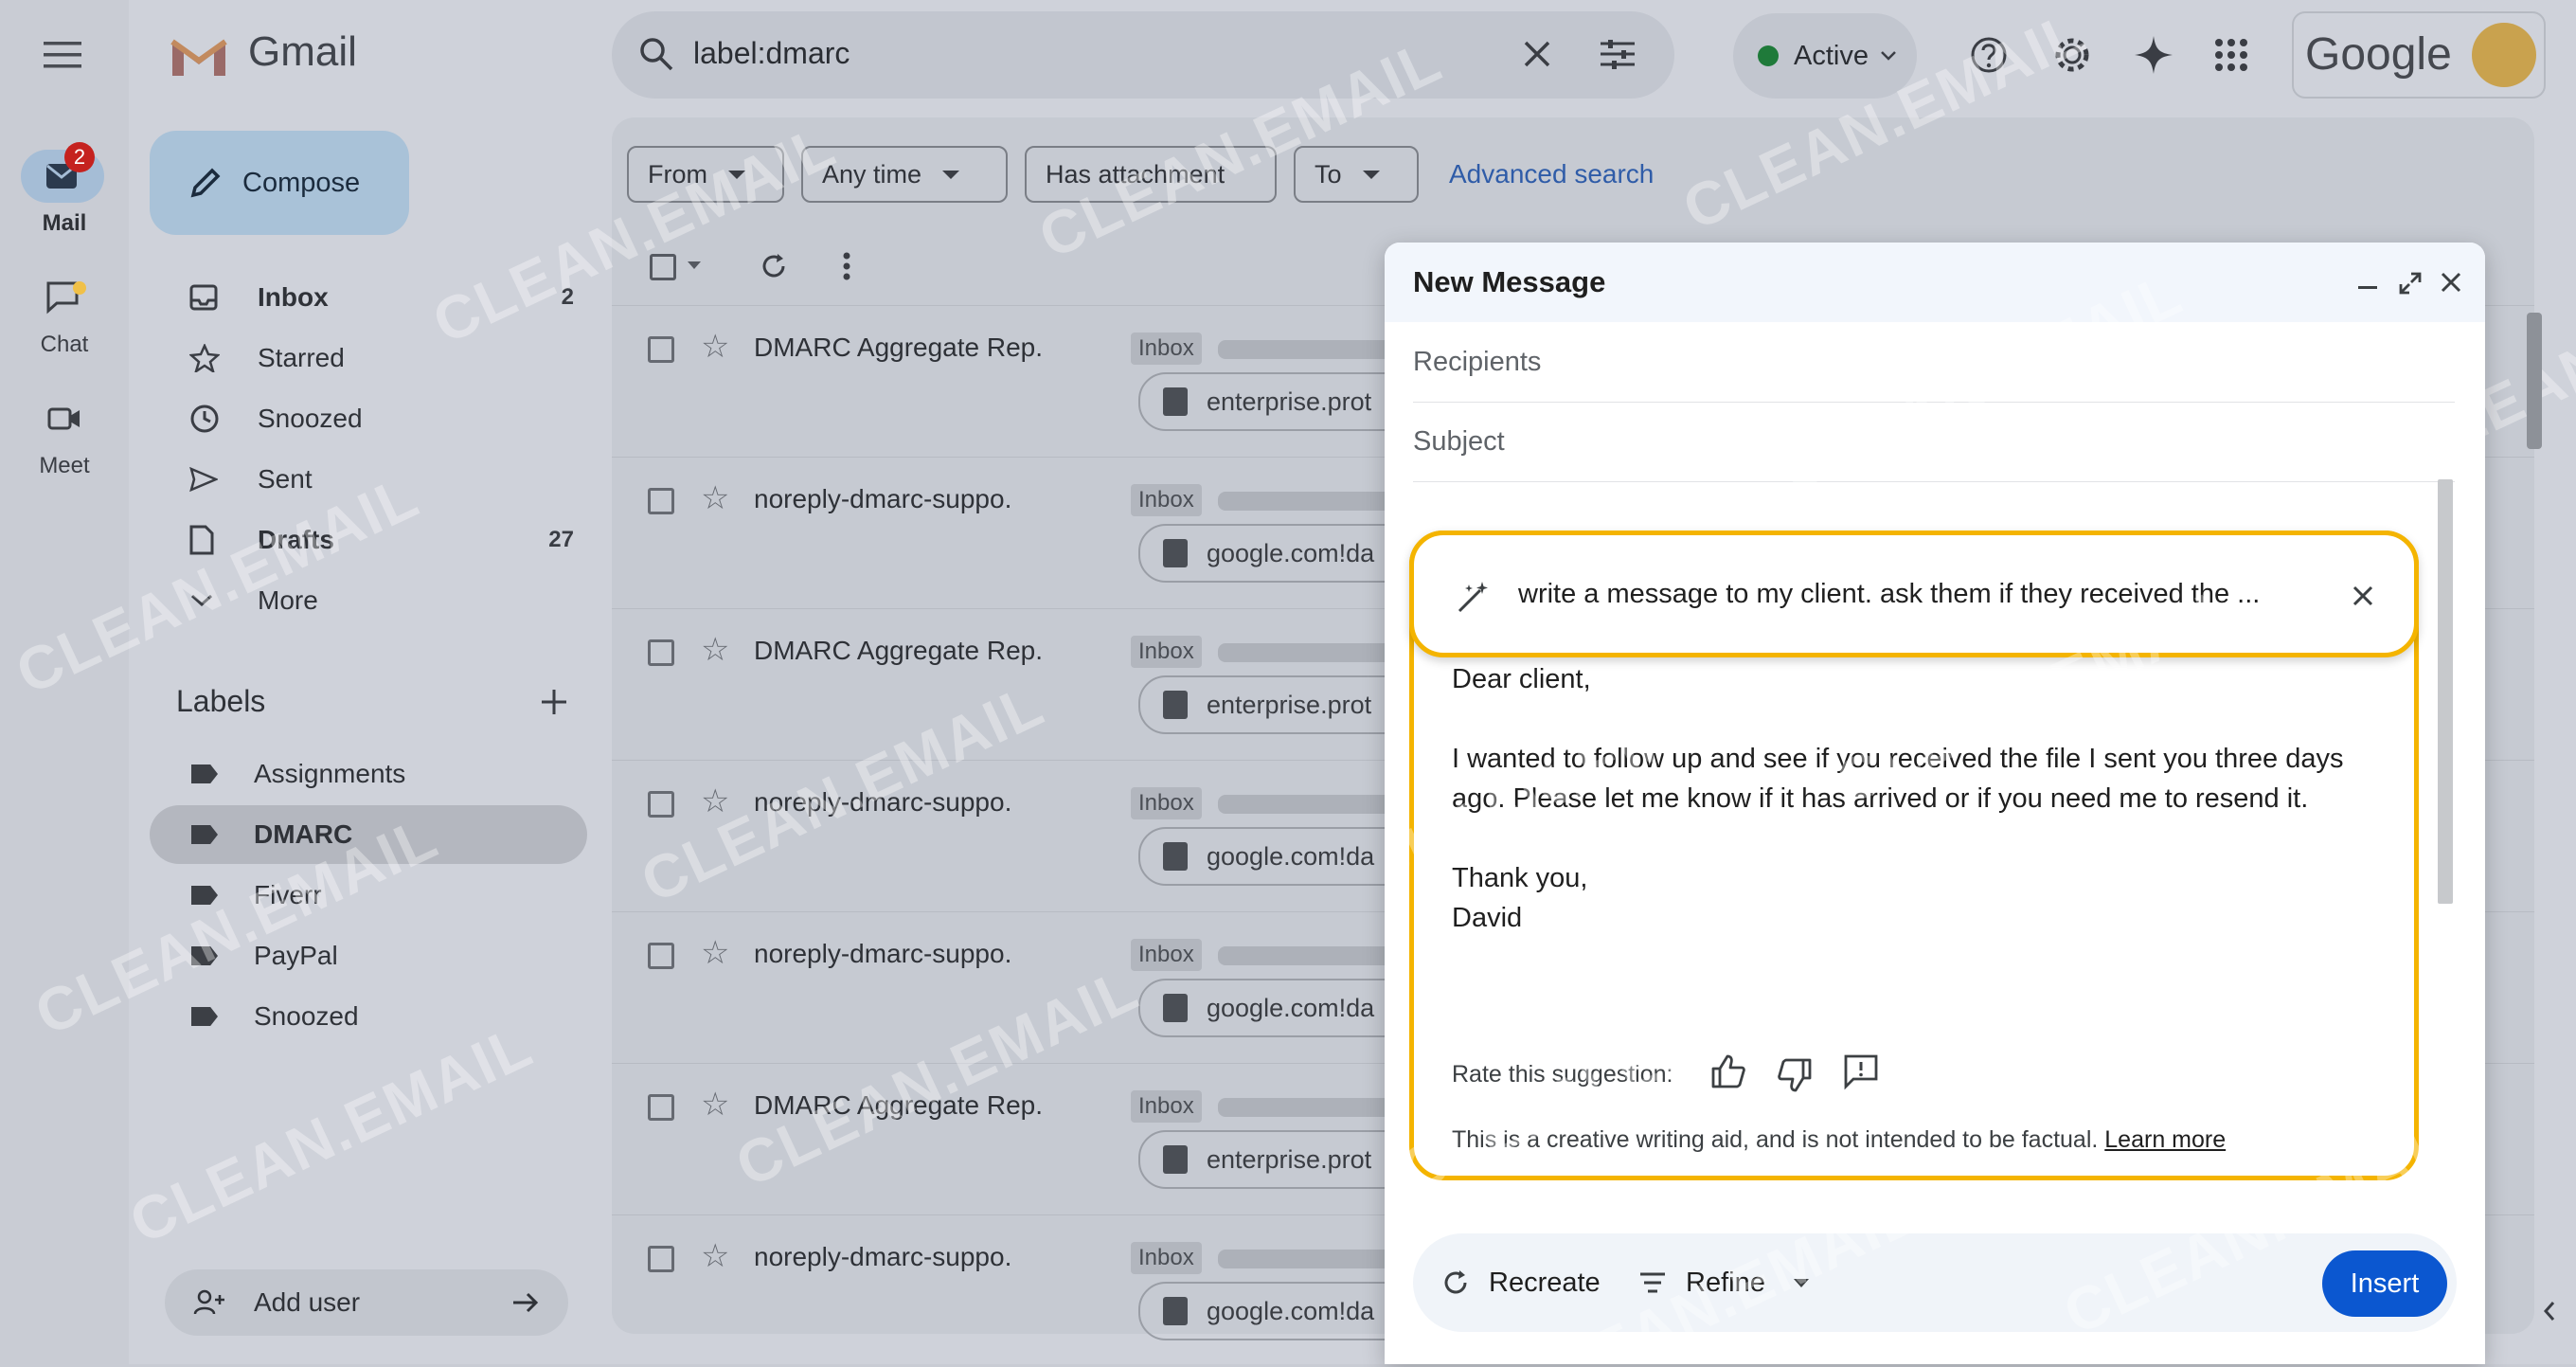 The image size is (2576, 1367). Describe the element at coordinates (883, 499) in the screenshot. I see `email-sender: noreply-dmarc-suppo.` at that location.